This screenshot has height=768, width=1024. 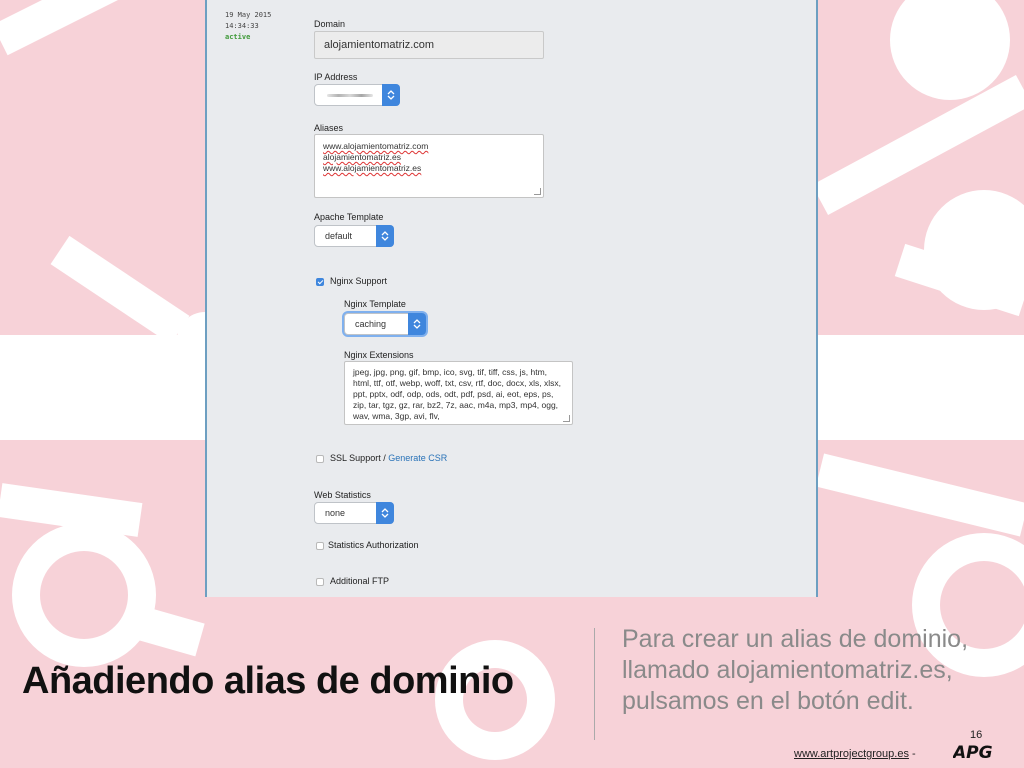 What do you see at coordinates (976, 735) in the screenshot?
I see `page-number: 16` at bounding box center [976, 735].